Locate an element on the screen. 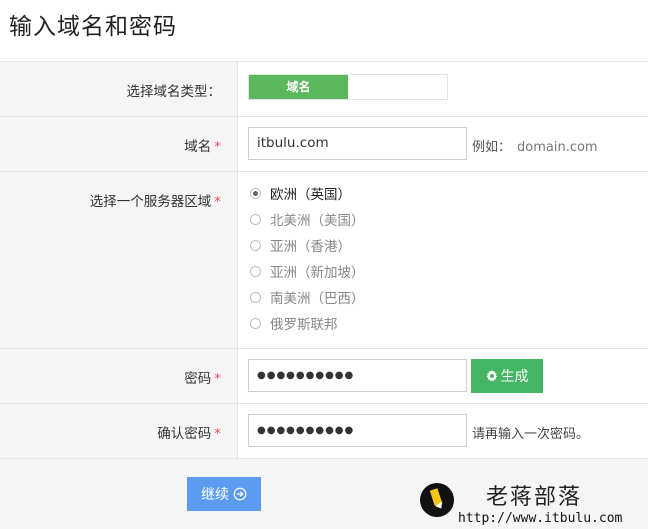 The image size is (648, 529). row-domain: 域名 * itbulu.com 例如： domain.com is located at coordinates (324, 144).